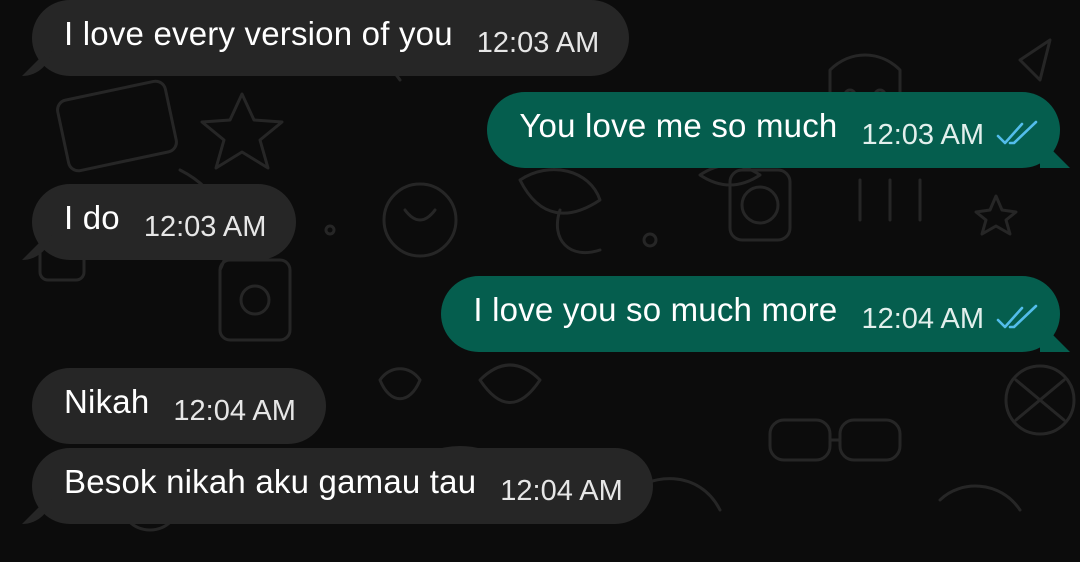  What do you see at coordinates (655, 309) in the screenshot?
I see `message-text: I love you so much more` at bounding box center [655, 309].